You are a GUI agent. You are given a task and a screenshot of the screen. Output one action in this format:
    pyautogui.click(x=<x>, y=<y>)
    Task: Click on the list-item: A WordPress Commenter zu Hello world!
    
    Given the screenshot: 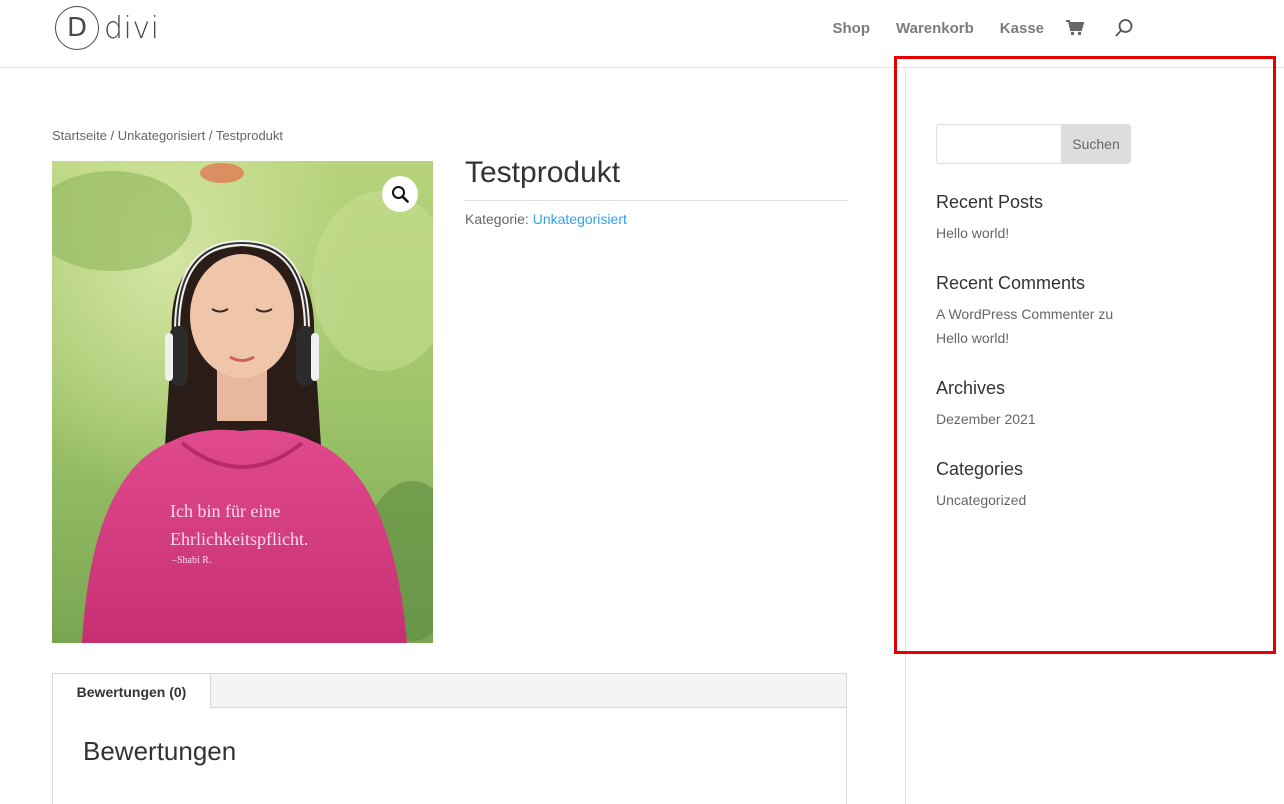 What is the action you would take?
    pyautogui.click(x=1031, y=326)
    